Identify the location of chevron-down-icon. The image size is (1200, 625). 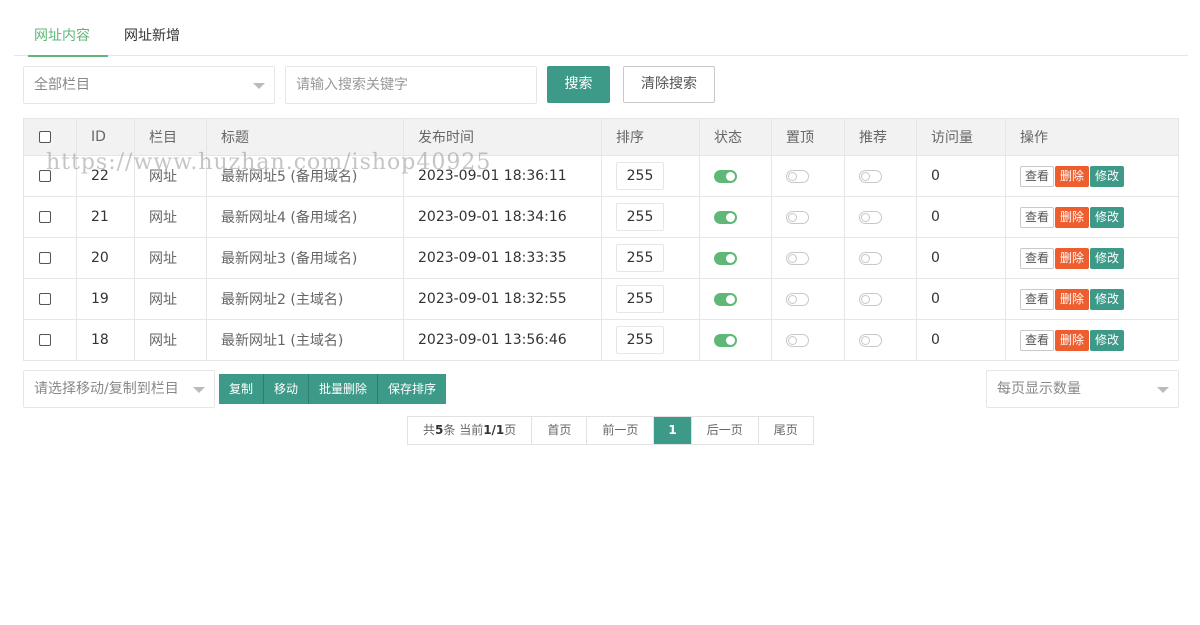
(259, 86).